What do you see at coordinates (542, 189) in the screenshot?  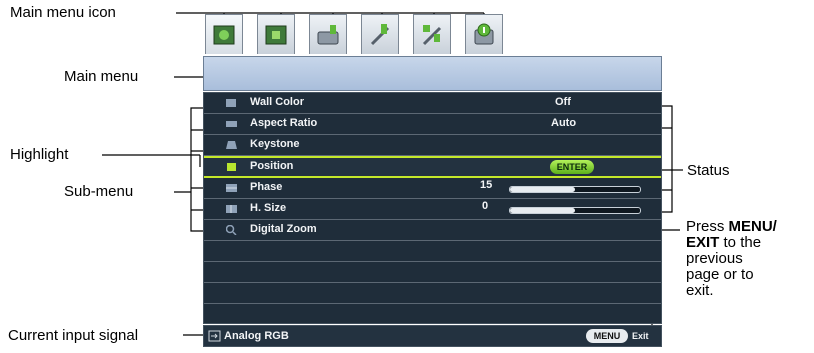 I see `phase-slider-fill` at bounding box center [542, 189].